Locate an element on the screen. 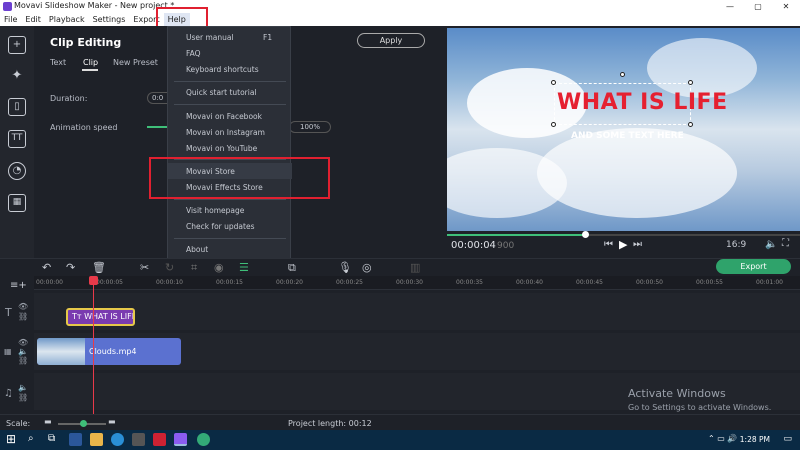 The image size is (800, 450). menu-item-keyboard-shortcuts: Keyboard shortcuts is located at coordinates (222, 69).